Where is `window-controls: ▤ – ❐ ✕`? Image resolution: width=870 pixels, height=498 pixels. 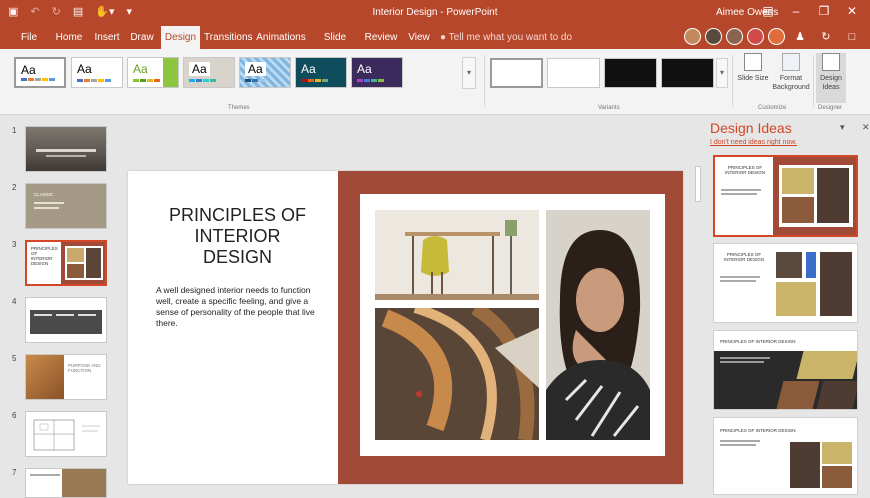
window-controls: ▤ – ❐ ✕ is located at coordinates (810, 11).